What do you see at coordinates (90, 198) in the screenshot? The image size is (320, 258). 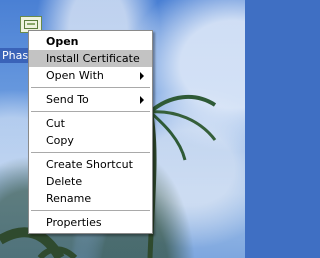 I see `menu-item-rename: Rename` at bounding box center [90, 198].